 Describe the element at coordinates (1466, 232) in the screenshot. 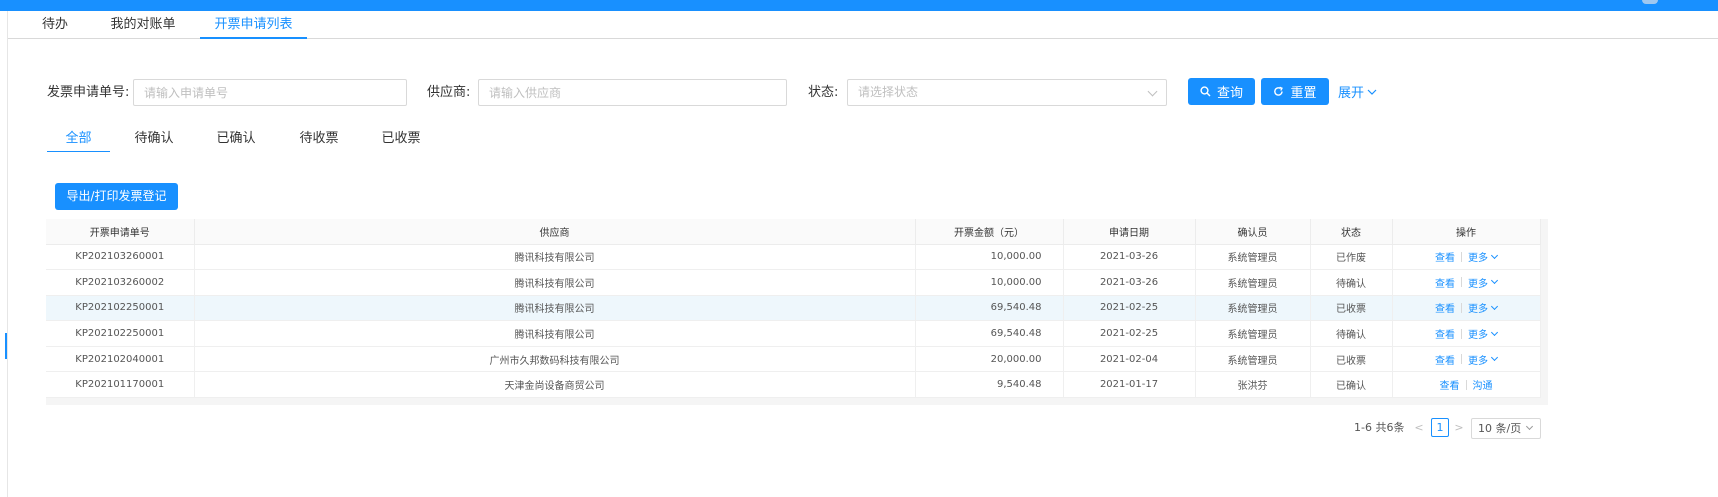

I see `column-header: 操作` at that location.